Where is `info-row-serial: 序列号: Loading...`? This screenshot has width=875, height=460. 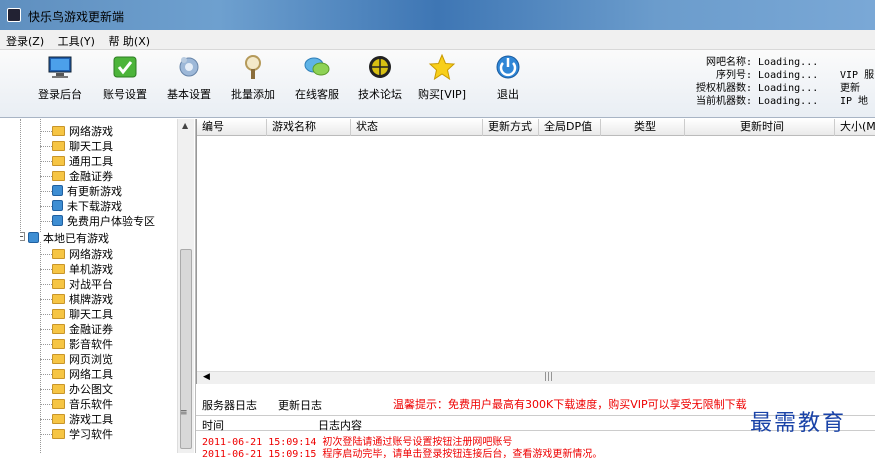 info-row-serial: 序列号: Loading... is located at coordinates (767, 75).